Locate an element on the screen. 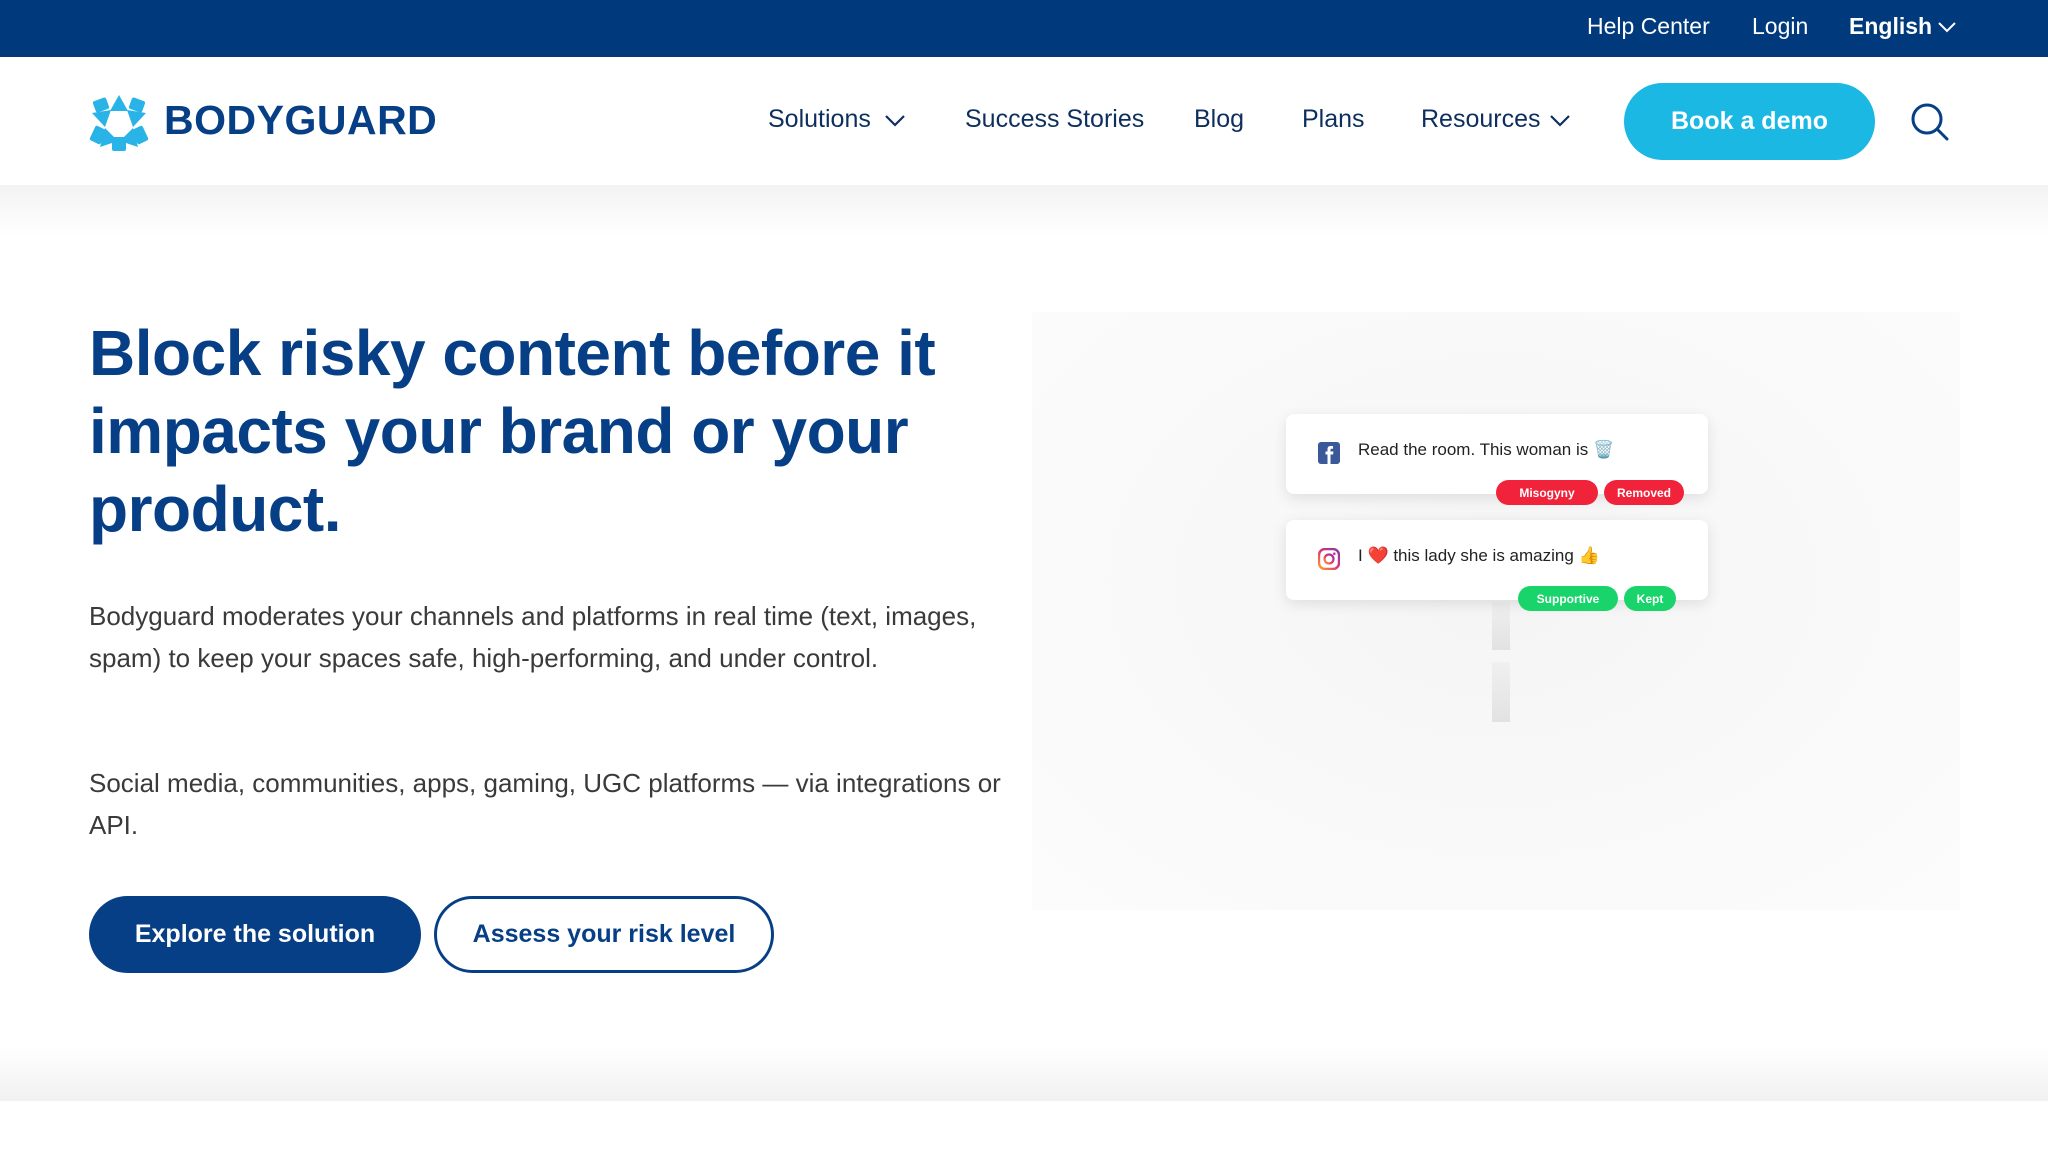 This screenshot has height=1152, width=2048. nav-plans: Plans is located at coordinates (1333, 119).